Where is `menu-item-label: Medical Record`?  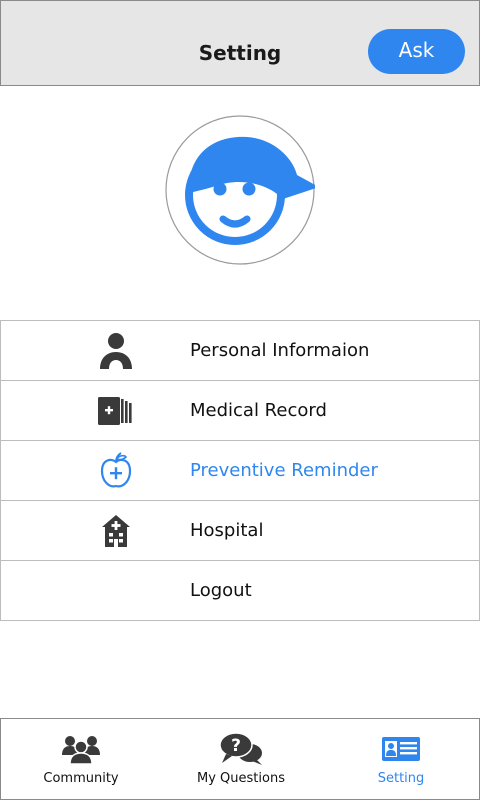 menu-item-label: Medical Record is located at coordinates (258, 410).